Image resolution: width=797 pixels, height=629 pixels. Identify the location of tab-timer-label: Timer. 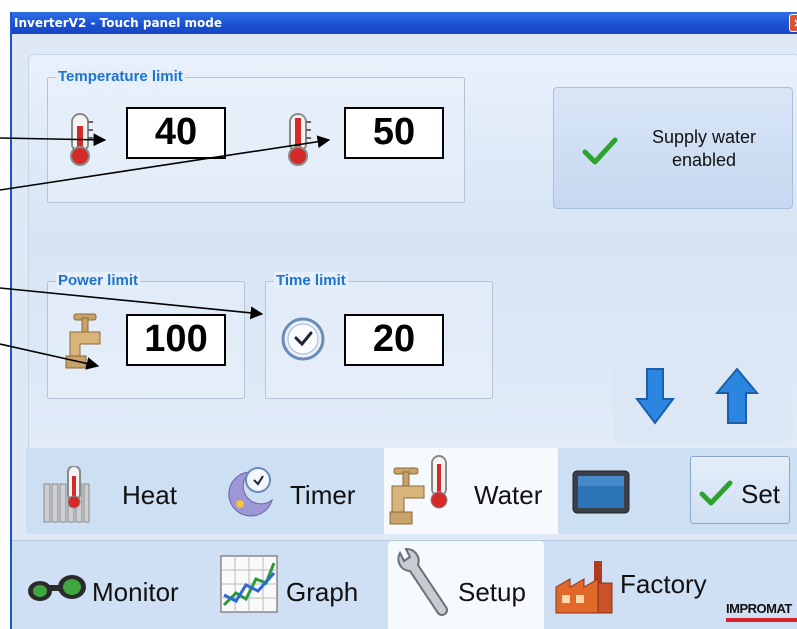
(323, 495).